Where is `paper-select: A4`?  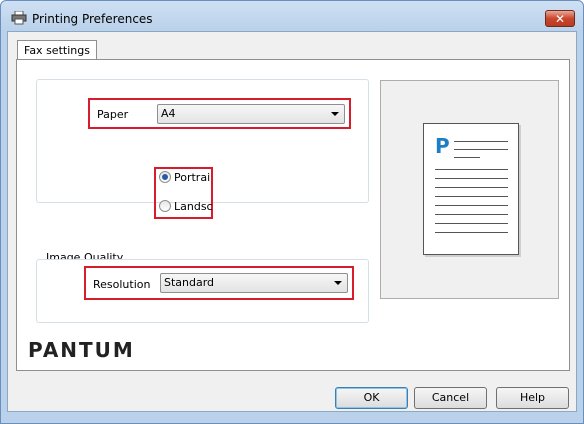 paper-select: A4 is located at coordinates (251, 114).